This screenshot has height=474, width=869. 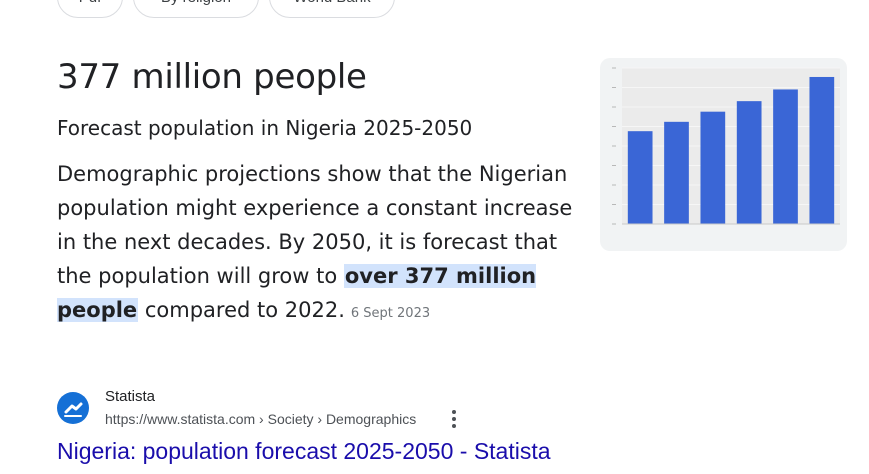 What do you see at coordinates (332, 9) in the screenshot?
I see `chip-world-bank: World Bank` at bounding box center [332, 9].